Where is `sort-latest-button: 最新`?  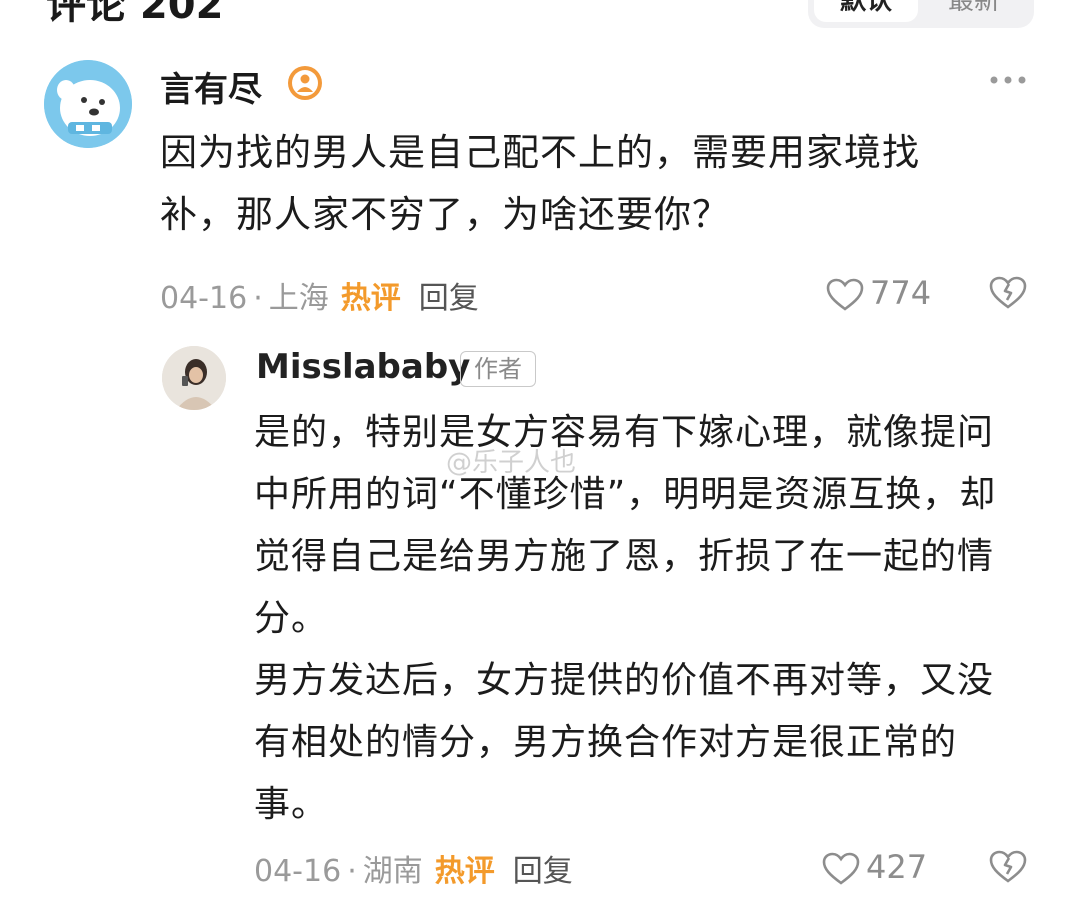 sort-latest-button: 最新 is located at coordinates (974, 11).